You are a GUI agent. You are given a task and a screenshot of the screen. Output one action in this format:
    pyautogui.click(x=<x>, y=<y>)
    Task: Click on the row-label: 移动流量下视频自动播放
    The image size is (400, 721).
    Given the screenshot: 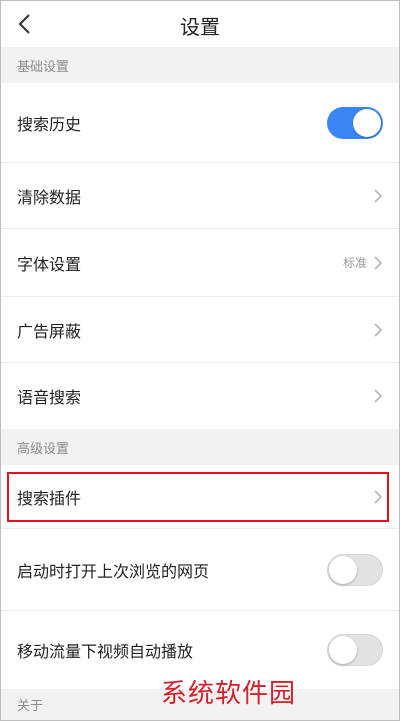 What is the action you would take?
    pyautogui.click(x=105, y=651)
    